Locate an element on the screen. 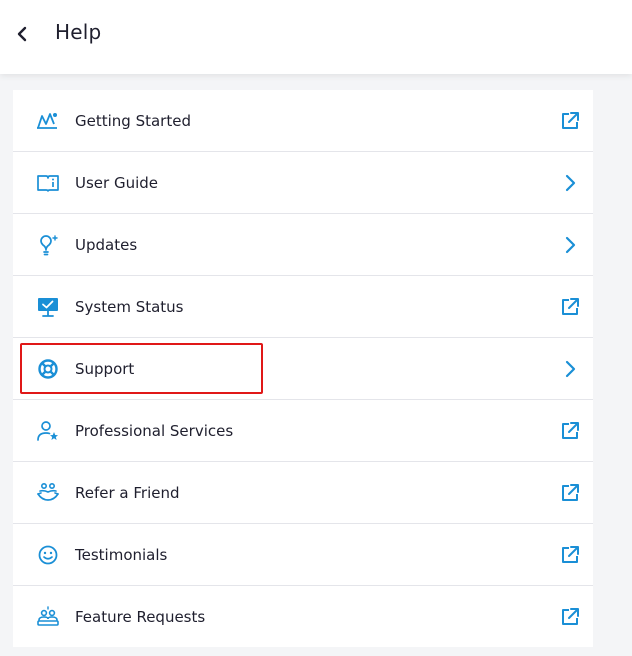 Image resolution: width=632 pixels, height=656 pixels. rocket-launch-icon is located at coordinates (48, 121).